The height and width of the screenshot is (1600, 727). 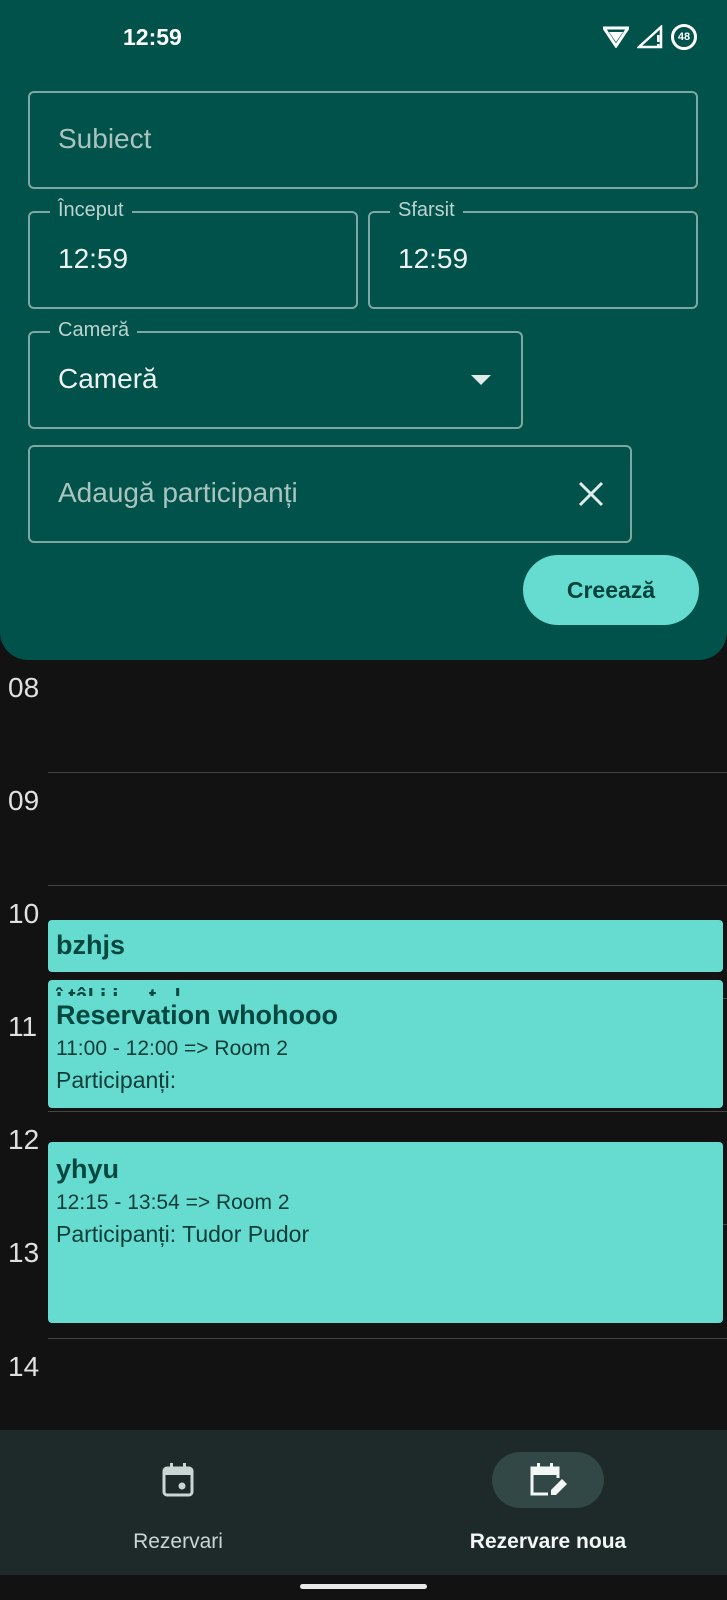 What do you see at coordinates (24, 913) in the screenshot?
I see `hour-label: 10` at bounding box center [24, 913].